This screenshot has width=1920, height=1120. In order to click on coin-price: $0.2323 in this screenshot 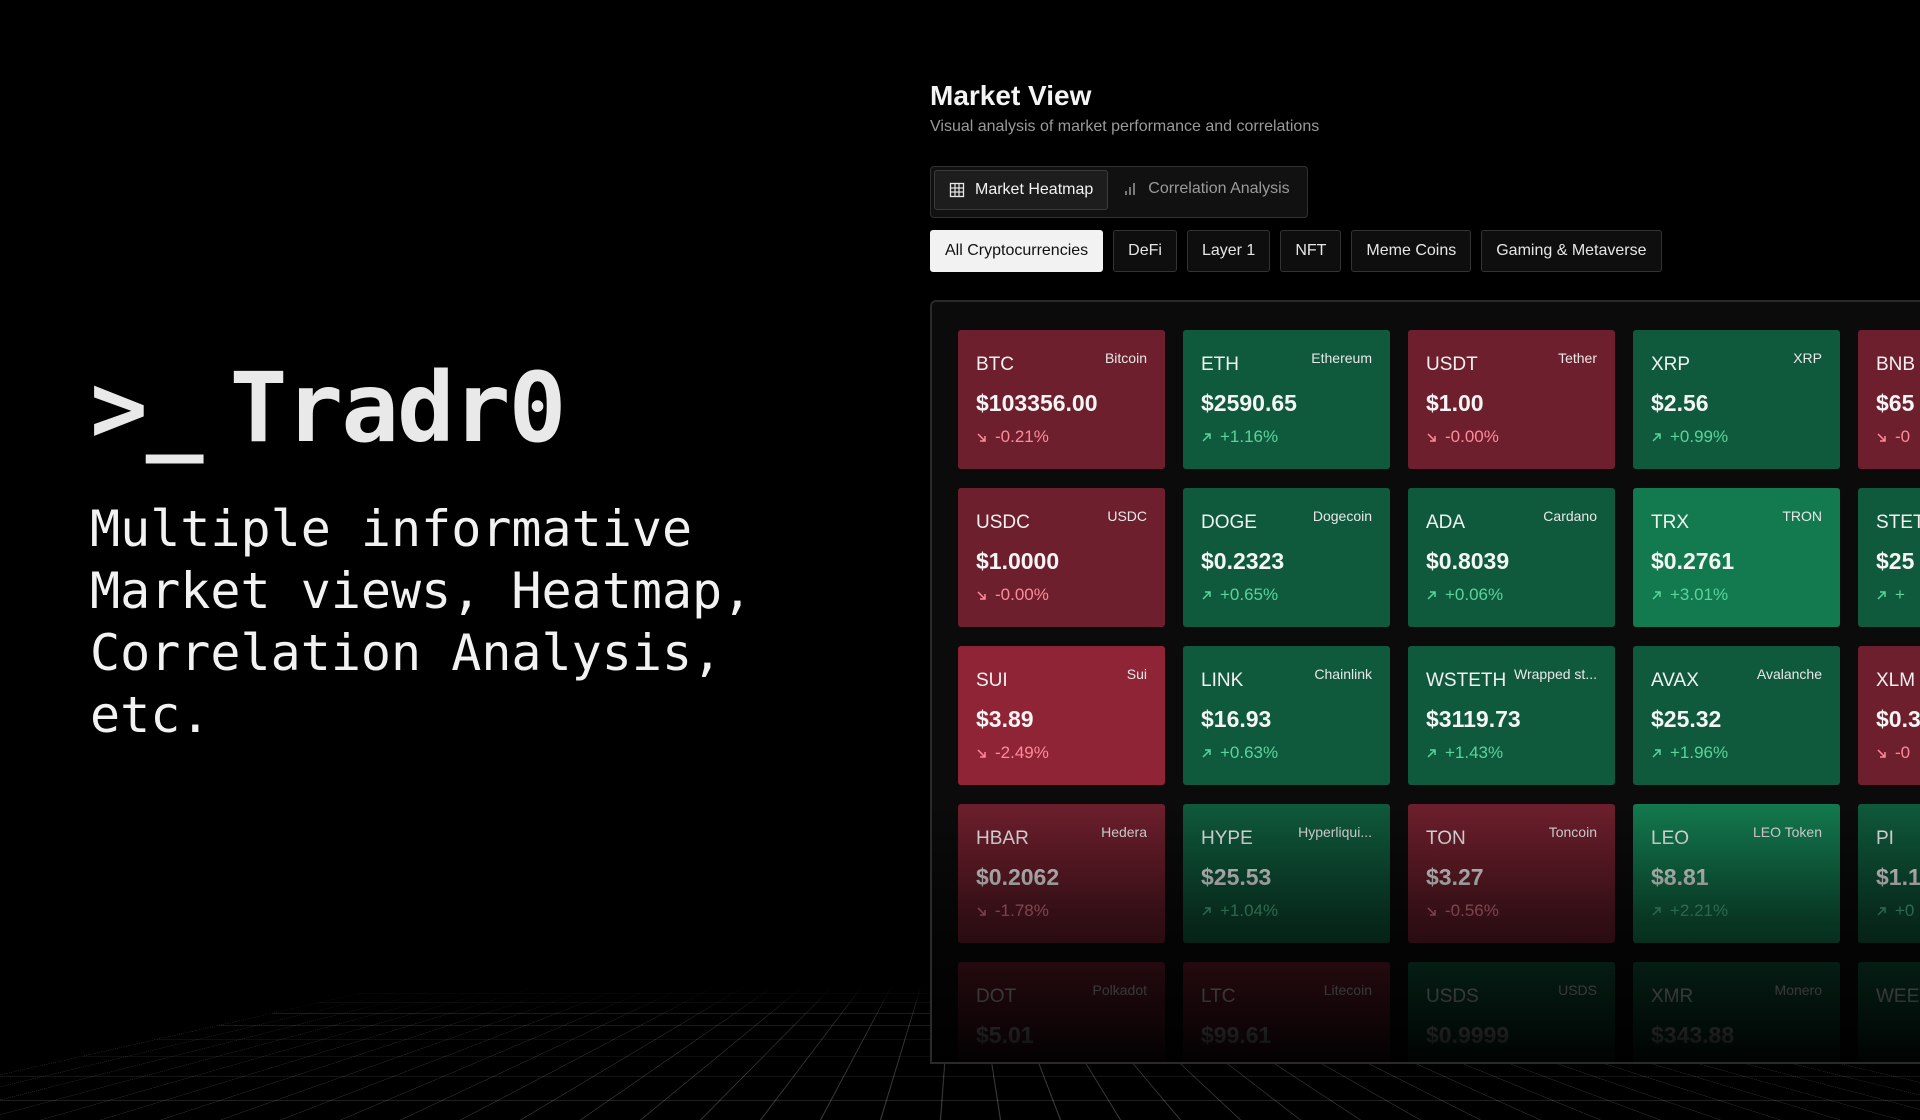, I will do `click(1243, 561)`.